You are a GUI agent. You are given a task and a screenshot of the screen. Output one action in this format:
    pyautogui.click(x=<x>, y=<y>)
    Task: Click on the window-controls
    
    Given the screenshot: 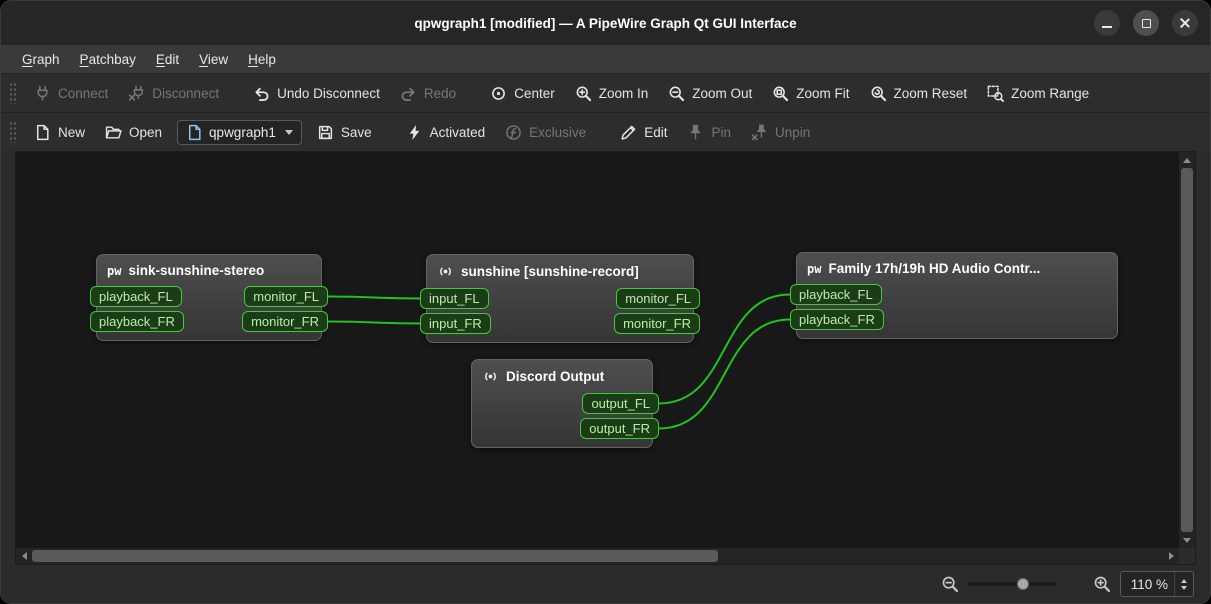 What is the action you would take?
    pyautogui.click(x=1146, y=23)
    